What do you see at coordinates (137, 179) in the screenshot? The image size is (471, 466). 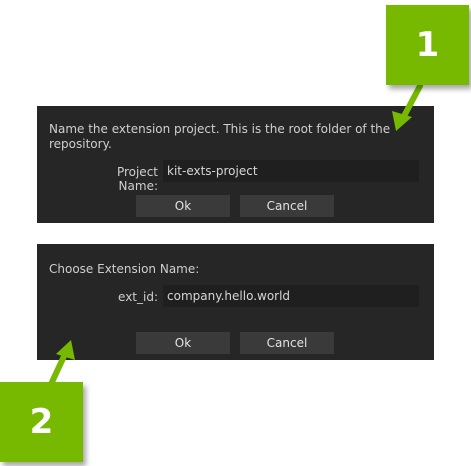 I see `project-name-label: Project Name:` at bounding box center [137, 179].